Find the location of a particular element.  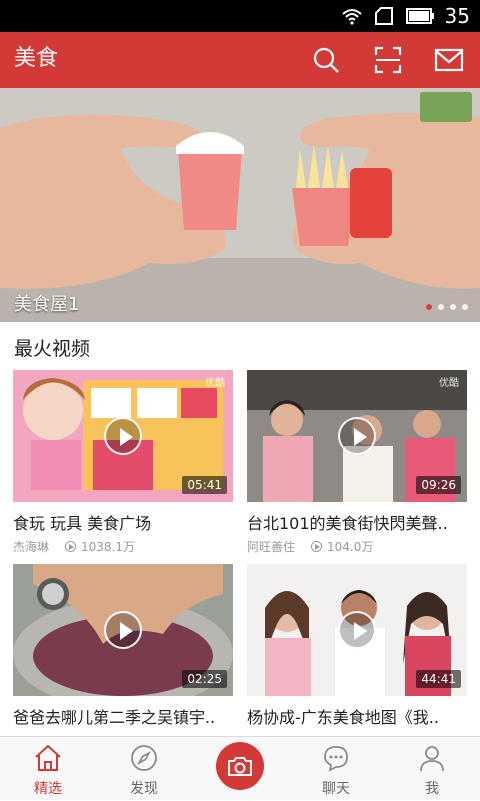

video-play-count: 1038.1万 is located at coordinates (108, 547).